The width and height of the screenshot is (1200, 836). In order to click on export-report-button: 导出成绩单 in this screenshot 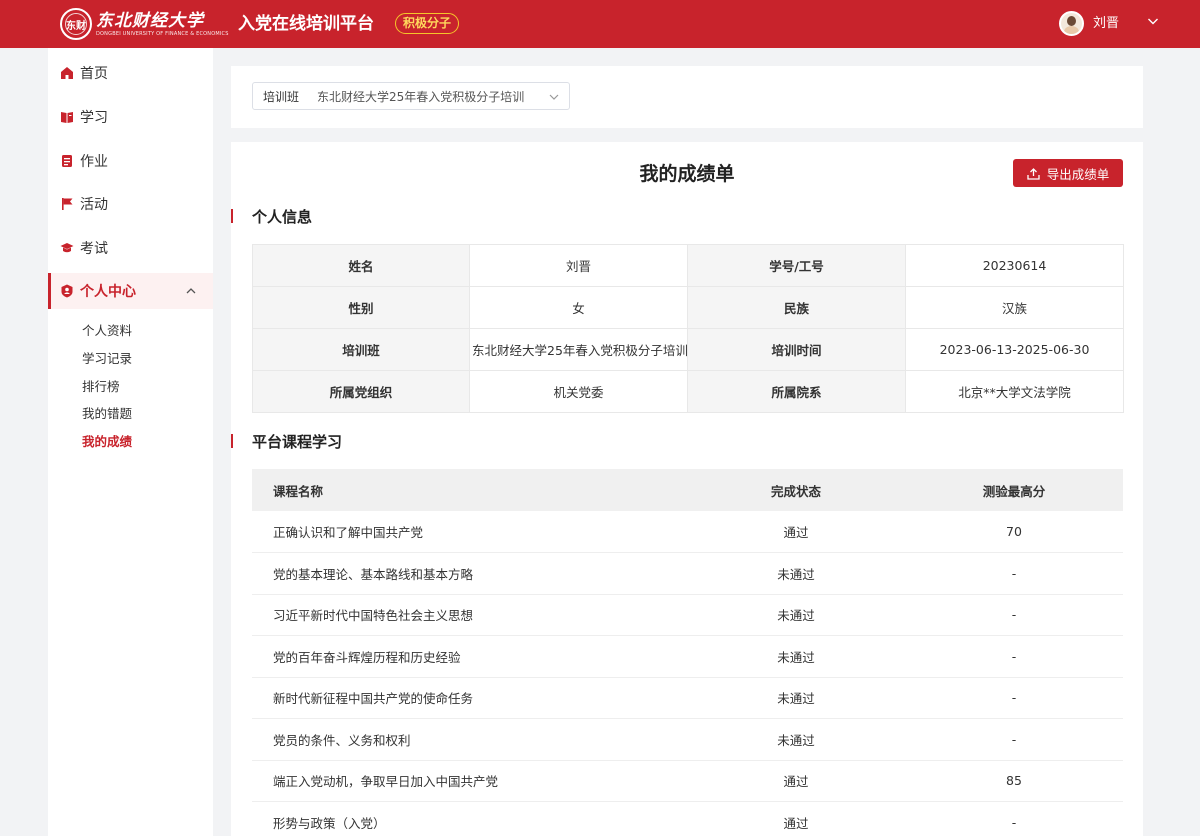, I will do `click(1068, 173)`.